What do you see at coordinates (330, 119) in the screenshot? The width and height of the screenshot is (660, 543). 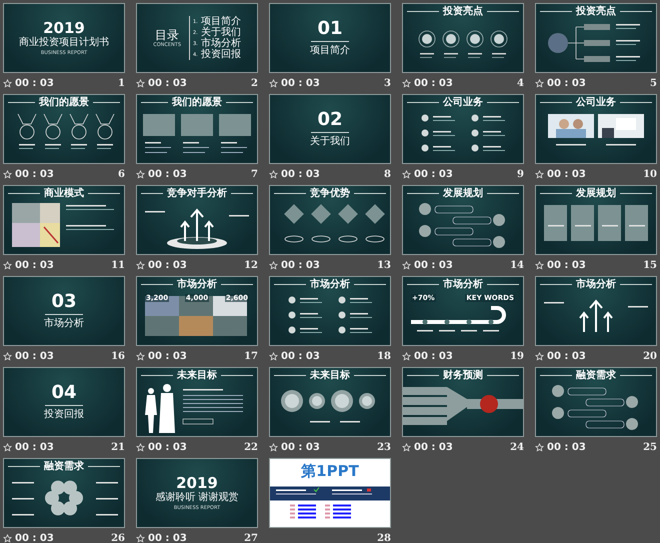 I see `section-number: 02` at bounding box center [330, 119].